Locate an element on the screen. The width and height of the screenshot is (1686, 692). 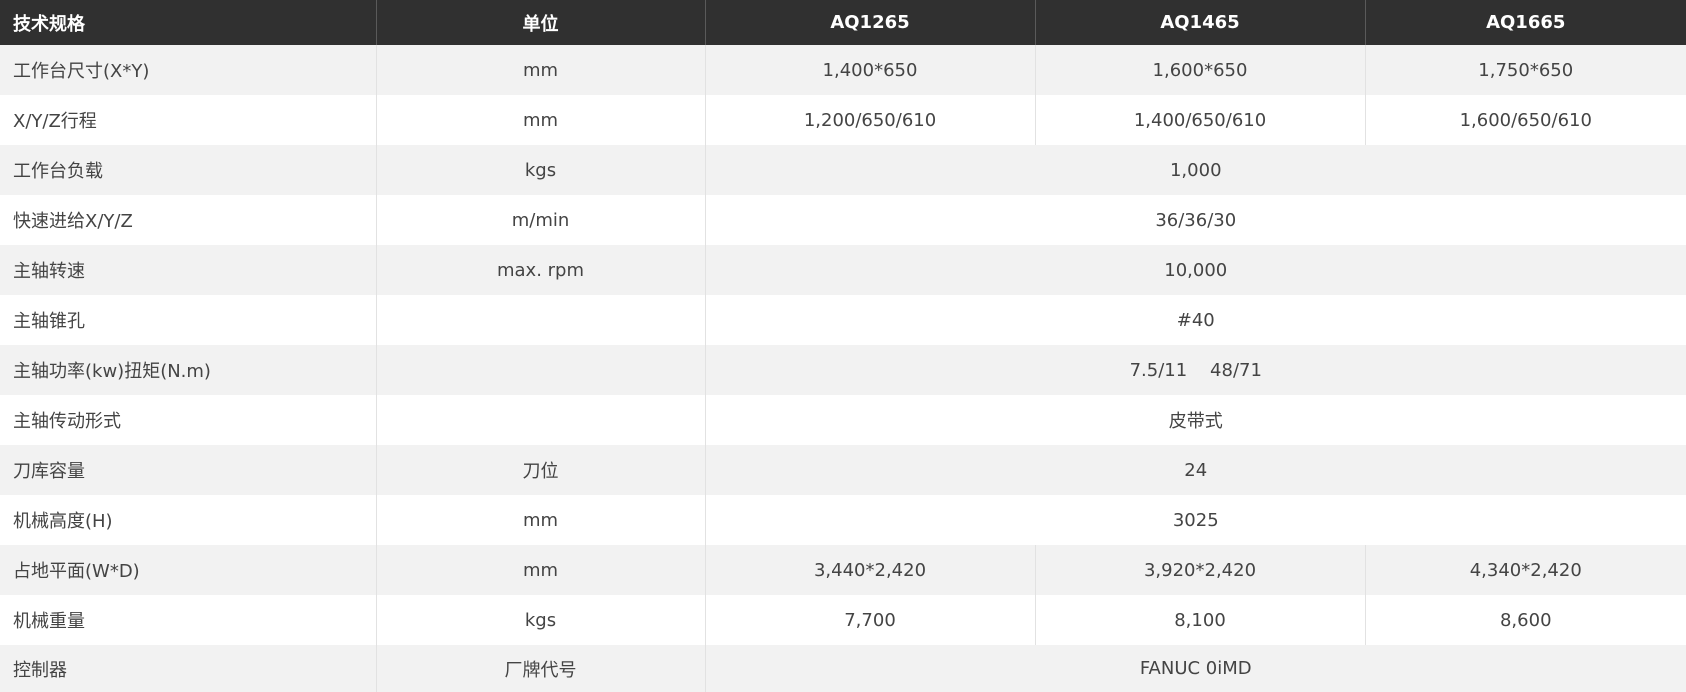
table-row: 快速进给X/Y/Z m/min 36/36/30 is located at coordinates (843, 220).